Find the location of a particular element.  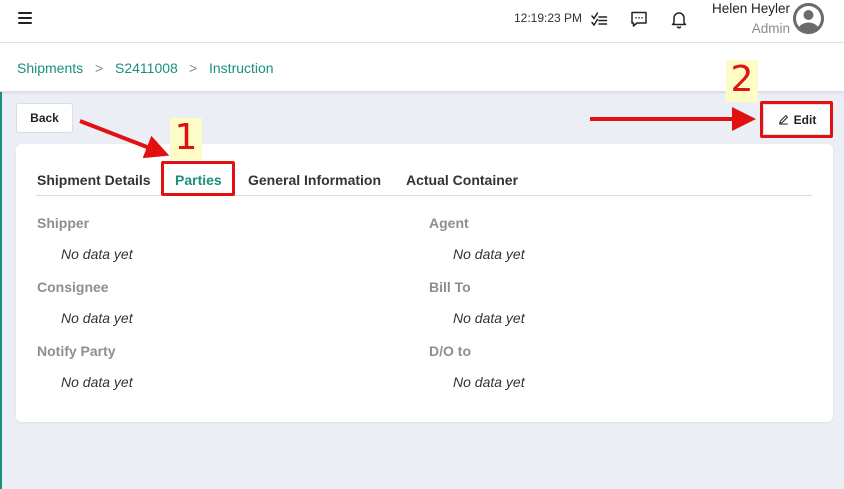

notify-party-value: No data yet is located at coordinates (97, 382).